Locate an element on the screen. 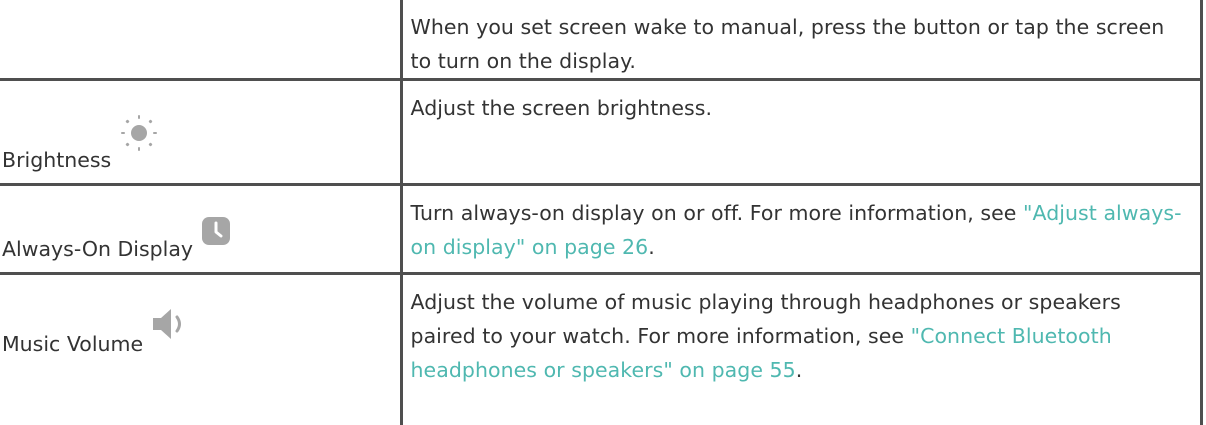 This screenshot has height=425, width=1206. setting-name-cell: Brightness is located at coordinates (201, 132).